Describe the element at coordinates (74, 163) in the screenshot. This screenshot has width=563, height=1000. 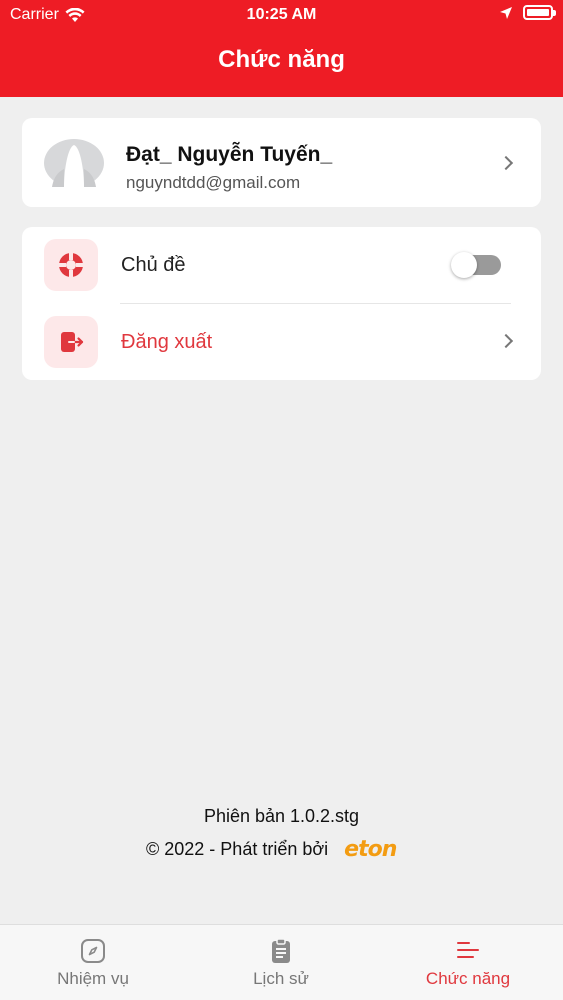
I see `avatar` at that location.